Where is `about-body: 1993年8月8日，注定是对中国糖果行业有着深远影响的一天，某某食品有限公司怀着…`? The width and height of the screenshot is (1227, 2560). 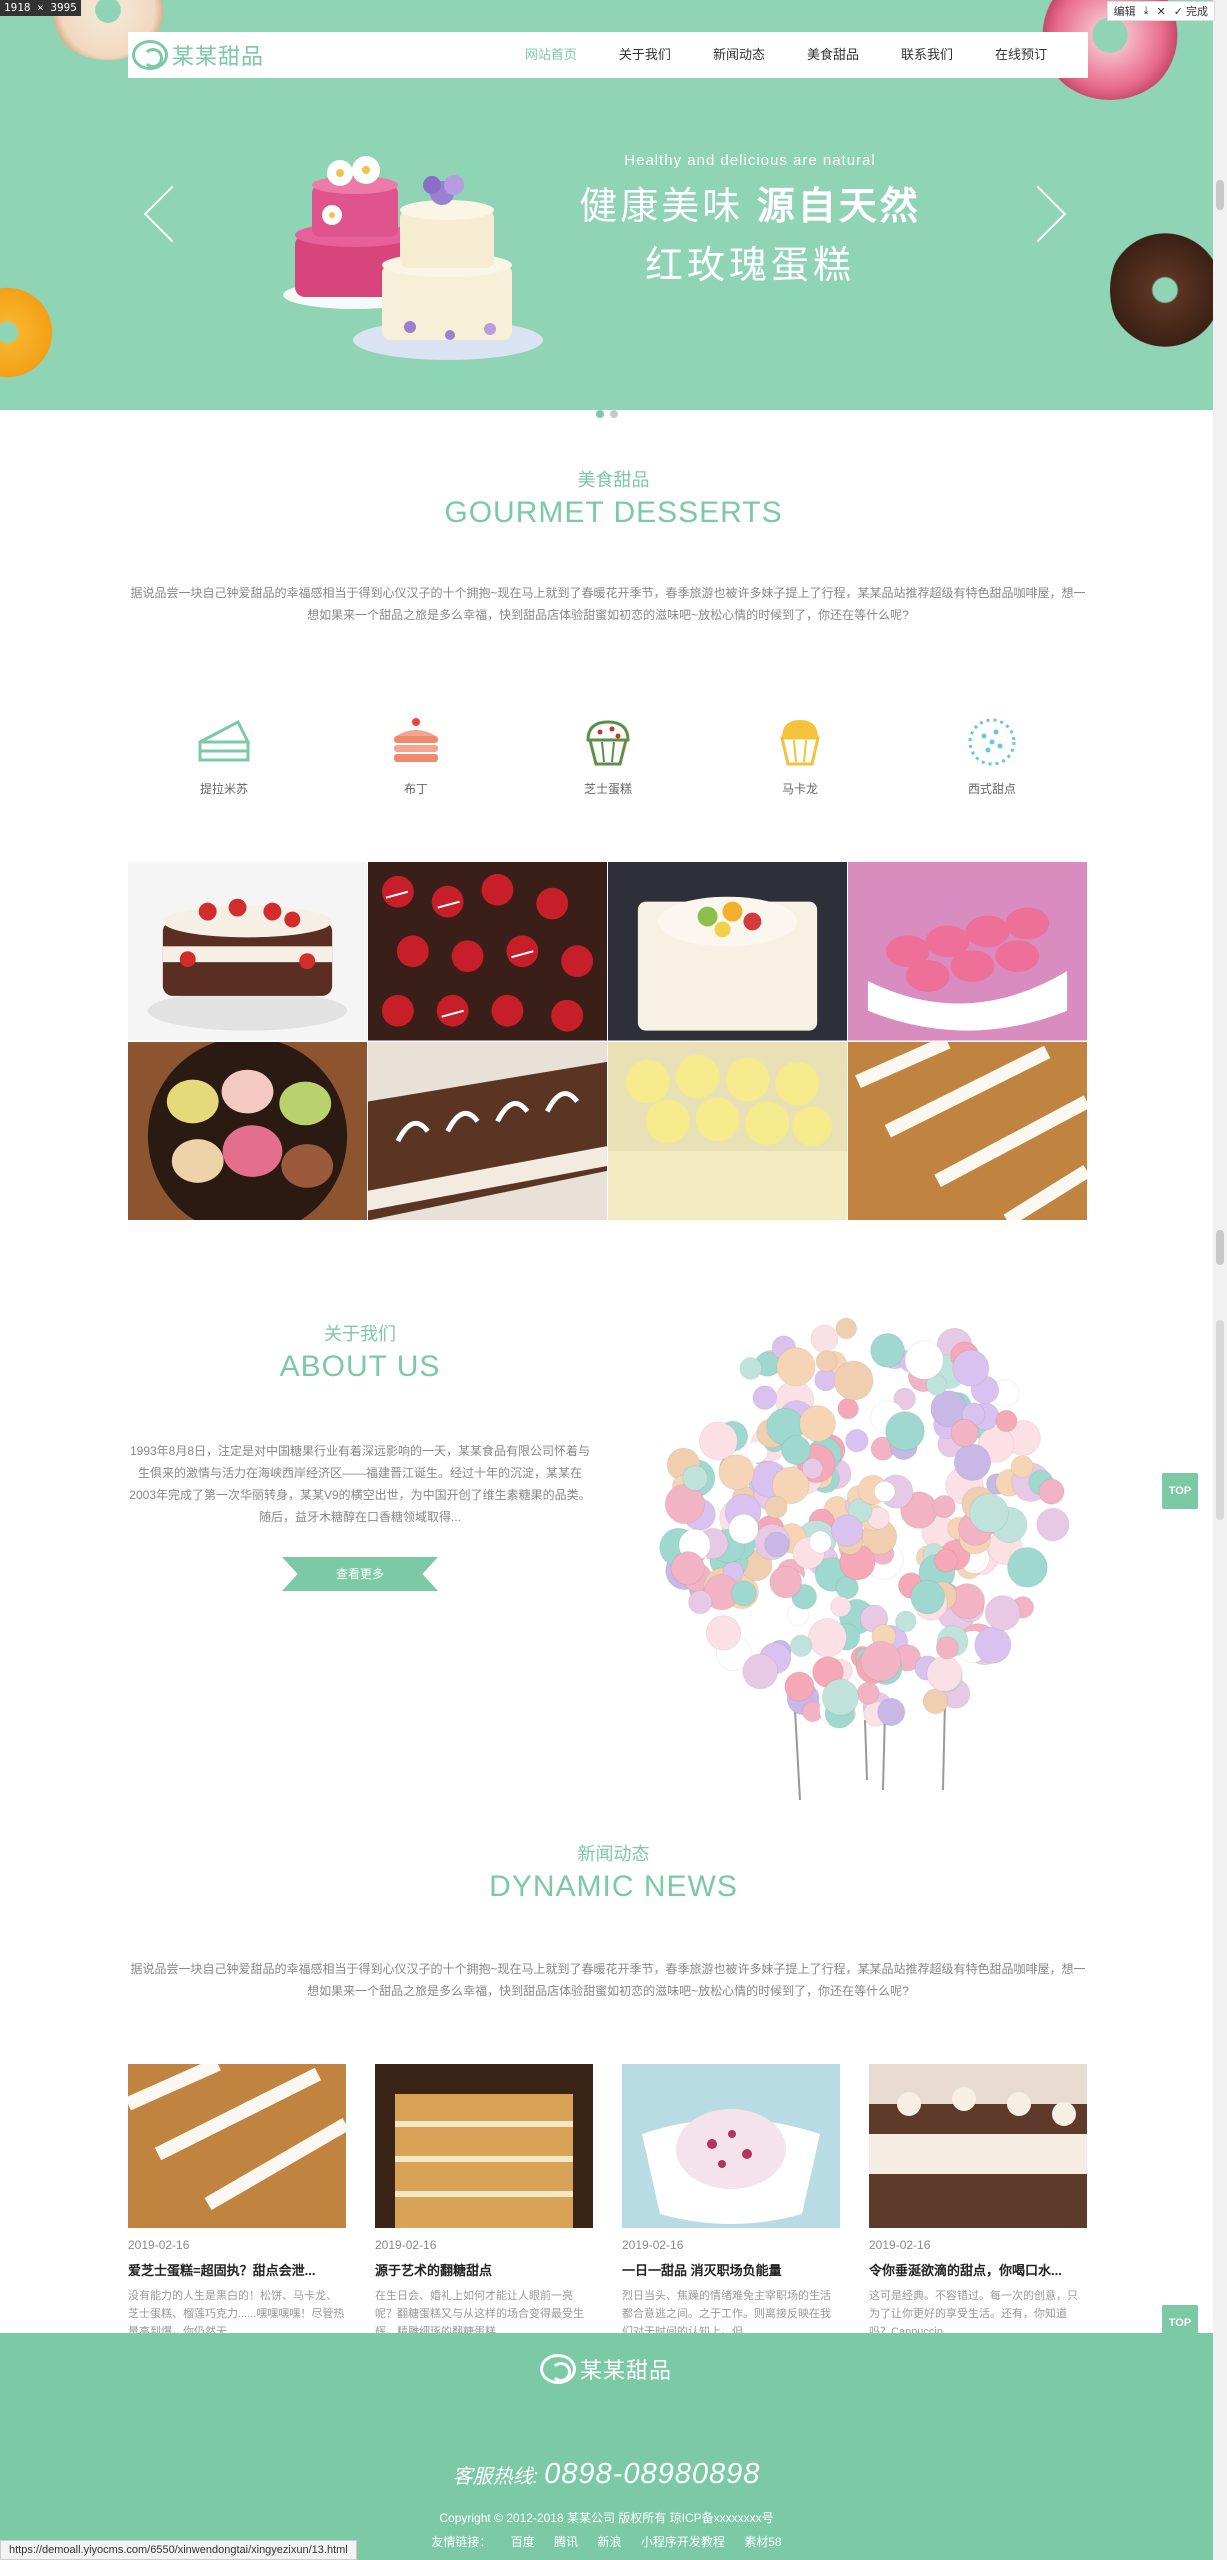 about-body: 1993年8月8日，注定是对中国糖果行业有着深远影响的一天，某某食品有限公司怀着… is located at coordinates (360, 1484).